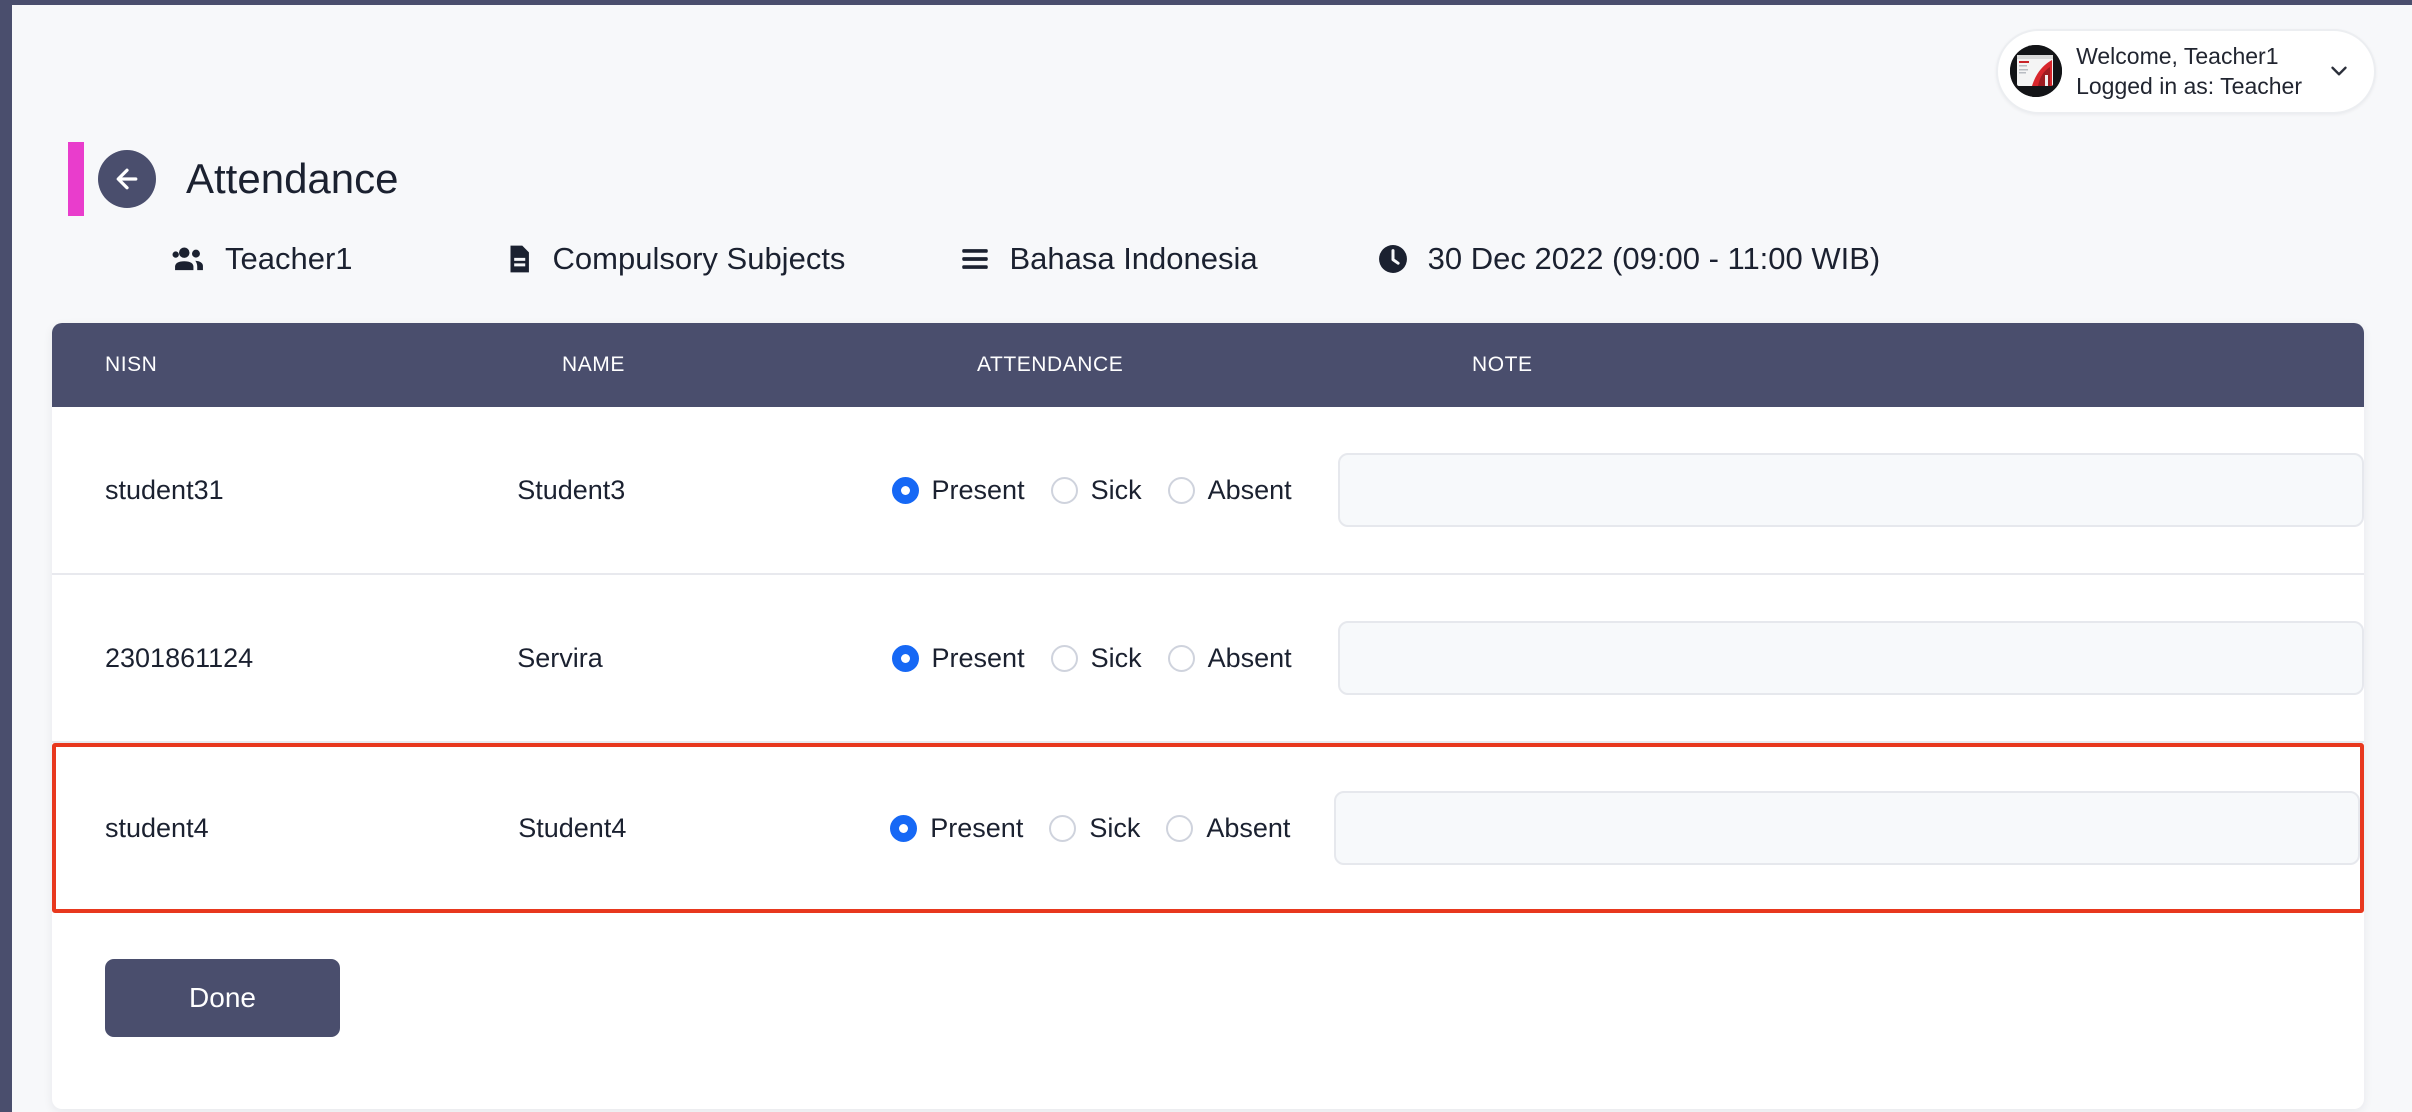  What do you see at coordinates (6, 556) in the screenshot?
I see `left-side-rail` at bounding box center [6, 556].